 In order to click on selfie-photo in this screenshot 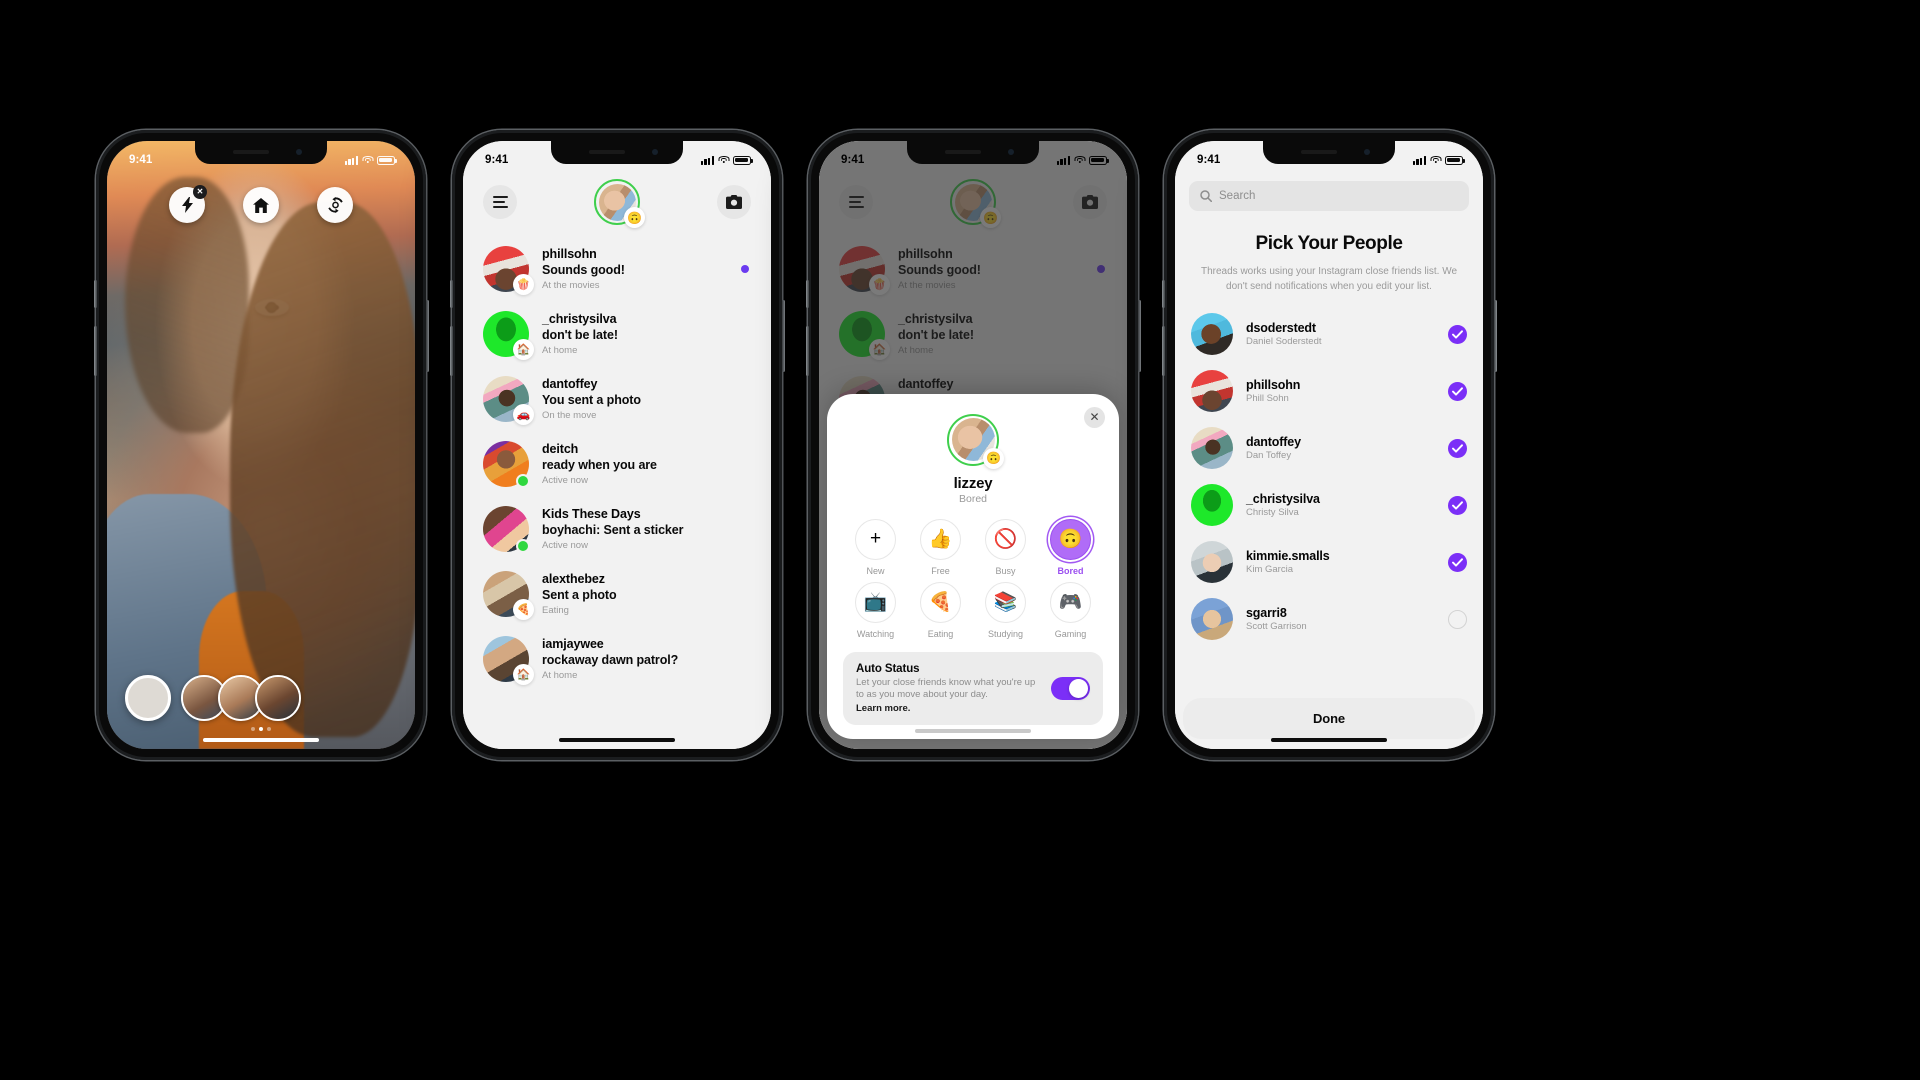, I will do `click(261, 445)`.